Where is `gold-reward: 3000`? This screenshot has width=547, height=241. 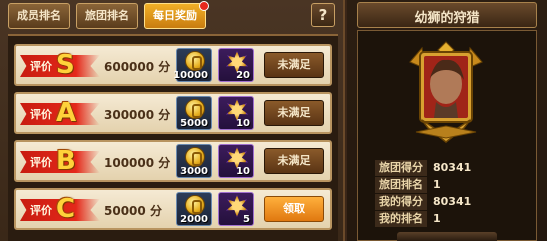 gold-reward: 3000 is located at coordinates (194, 161).